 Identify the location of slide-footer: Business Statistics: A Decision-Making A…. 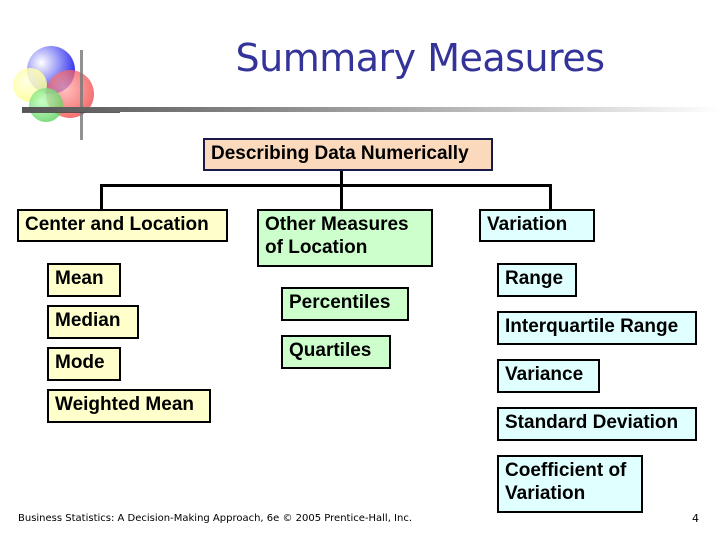
(215, 518).